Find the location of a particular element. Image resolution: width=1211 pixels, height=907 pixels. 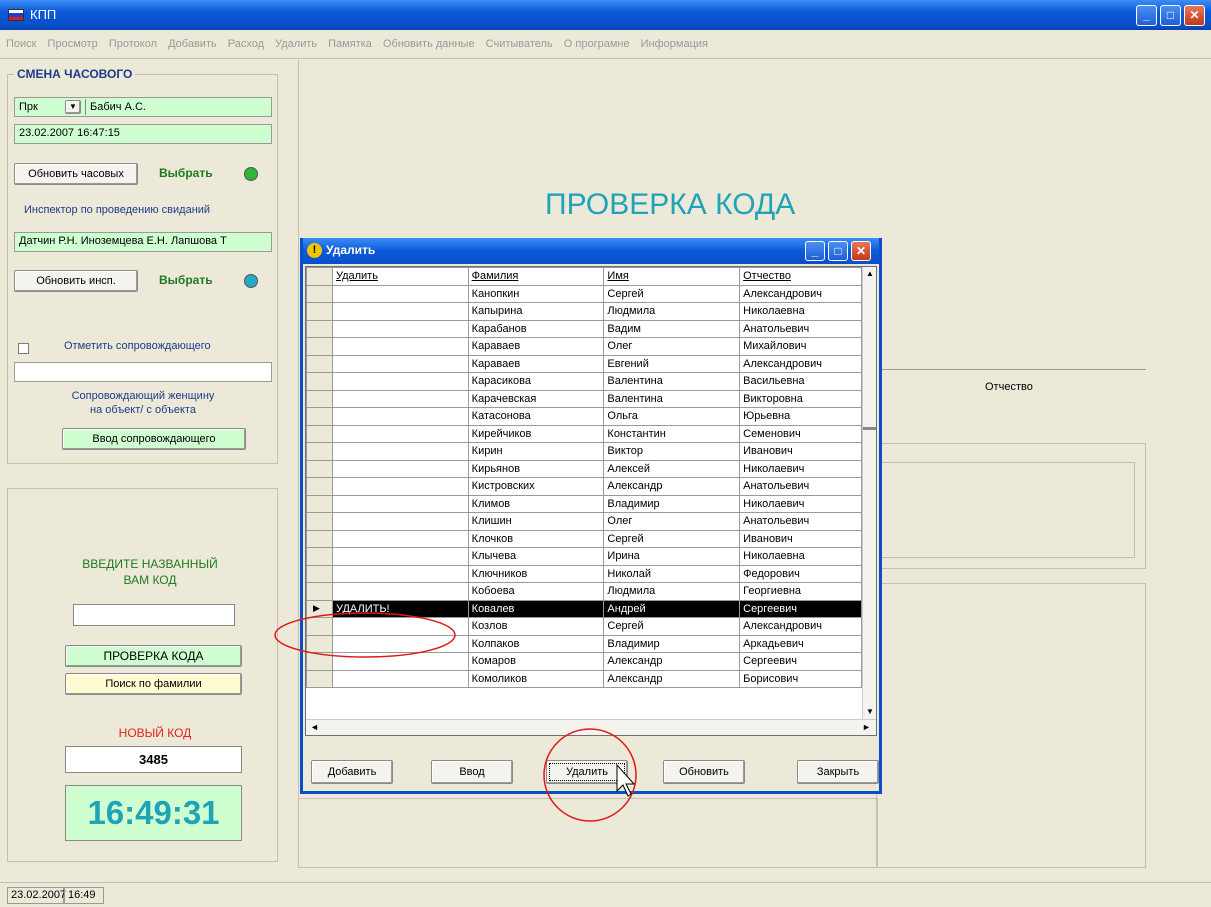

table-row: Ключников Николай Федорович is located at coordinates (584, 573).